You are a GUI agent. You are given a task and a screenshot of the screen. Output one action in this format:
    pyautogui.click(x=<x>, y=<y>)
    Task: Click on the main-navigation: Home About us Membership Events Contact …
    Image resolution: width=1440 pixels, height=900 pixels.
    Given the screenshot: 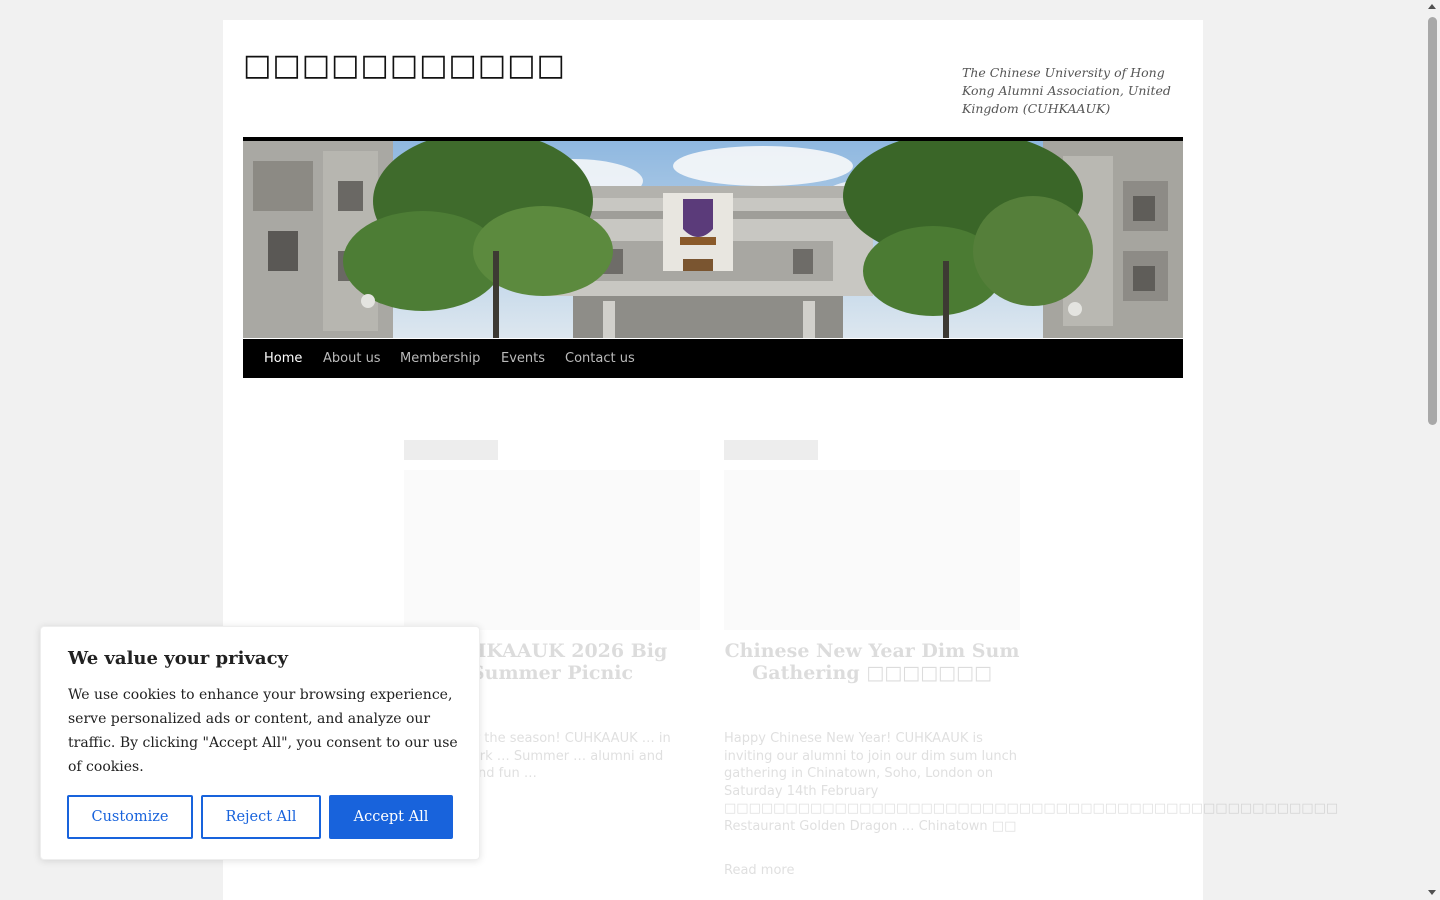 What is the action you would take?
    pyautogui.click(x=713, y=358)
    